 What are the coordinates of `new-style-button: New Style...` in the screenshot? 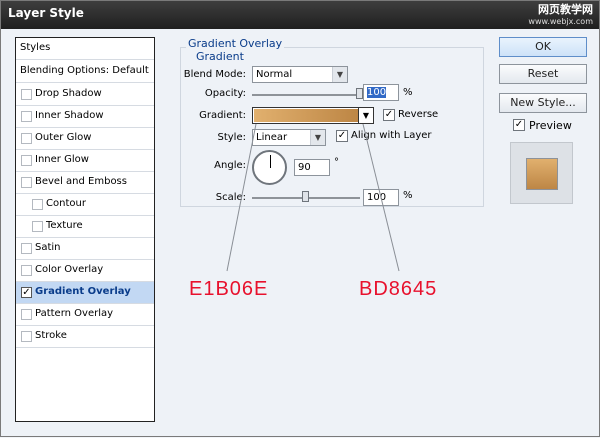 It's located at (543, 103).